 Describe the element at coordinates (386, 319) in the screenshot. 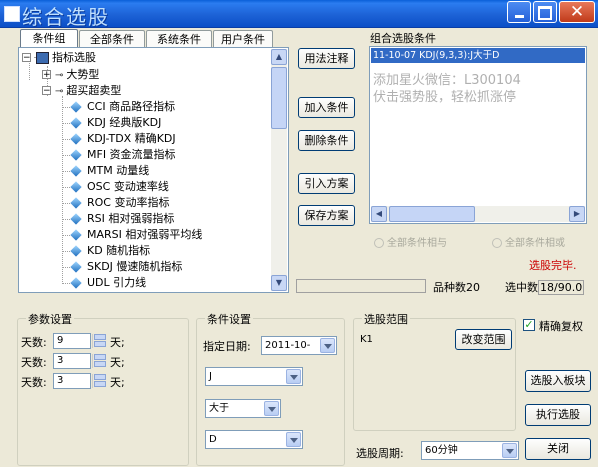

I see `range-title: 选股范围` at that location.